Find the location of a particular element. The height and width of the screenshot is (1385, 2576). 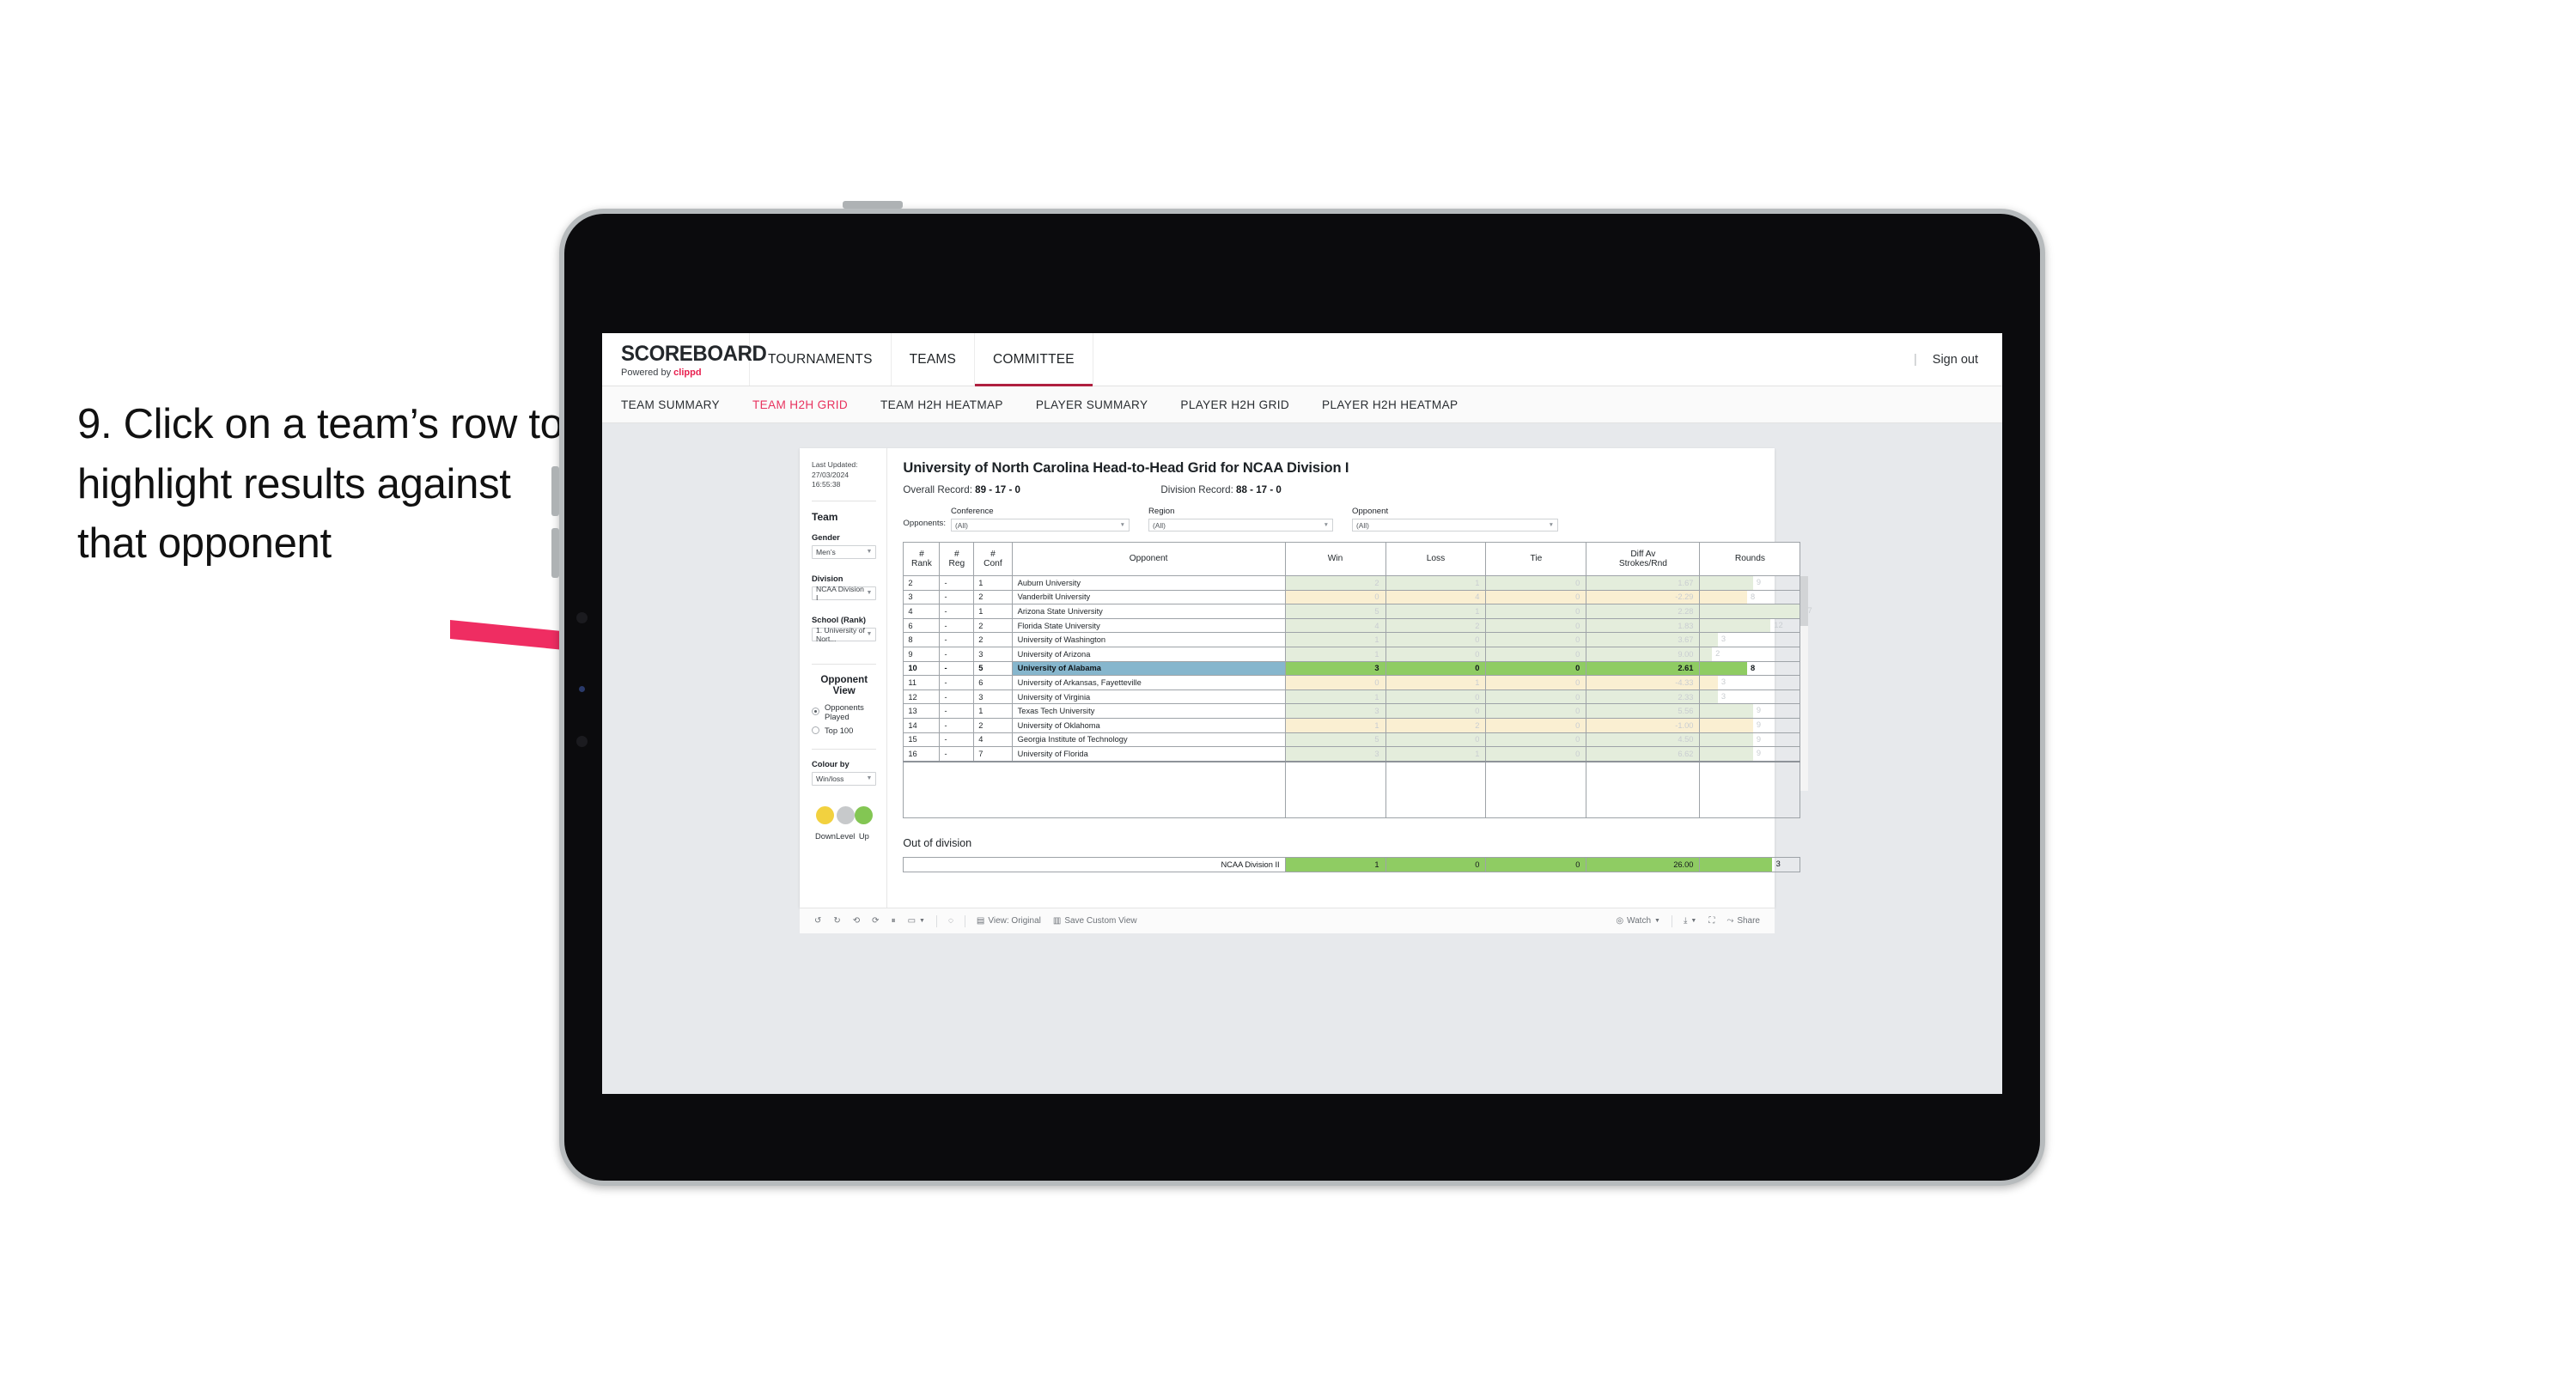

cell-rounds-value: 9 is located at coordinates (1758, 710).